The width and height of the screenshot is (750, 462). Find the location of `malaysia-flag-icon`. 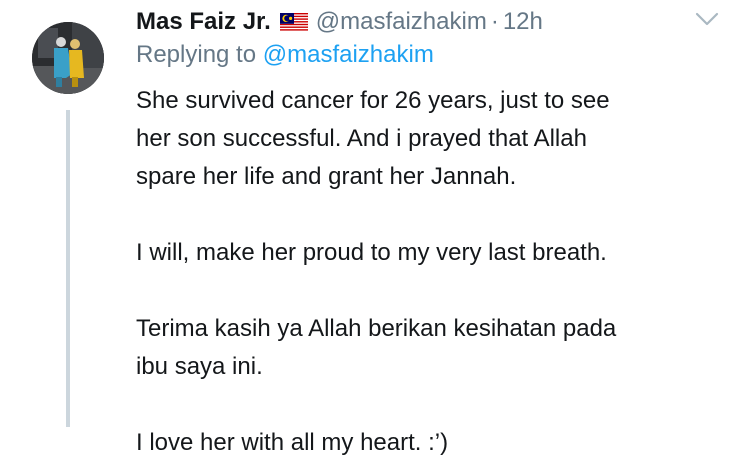

malaysia-flag-icon is located at coordinates (293, 22).